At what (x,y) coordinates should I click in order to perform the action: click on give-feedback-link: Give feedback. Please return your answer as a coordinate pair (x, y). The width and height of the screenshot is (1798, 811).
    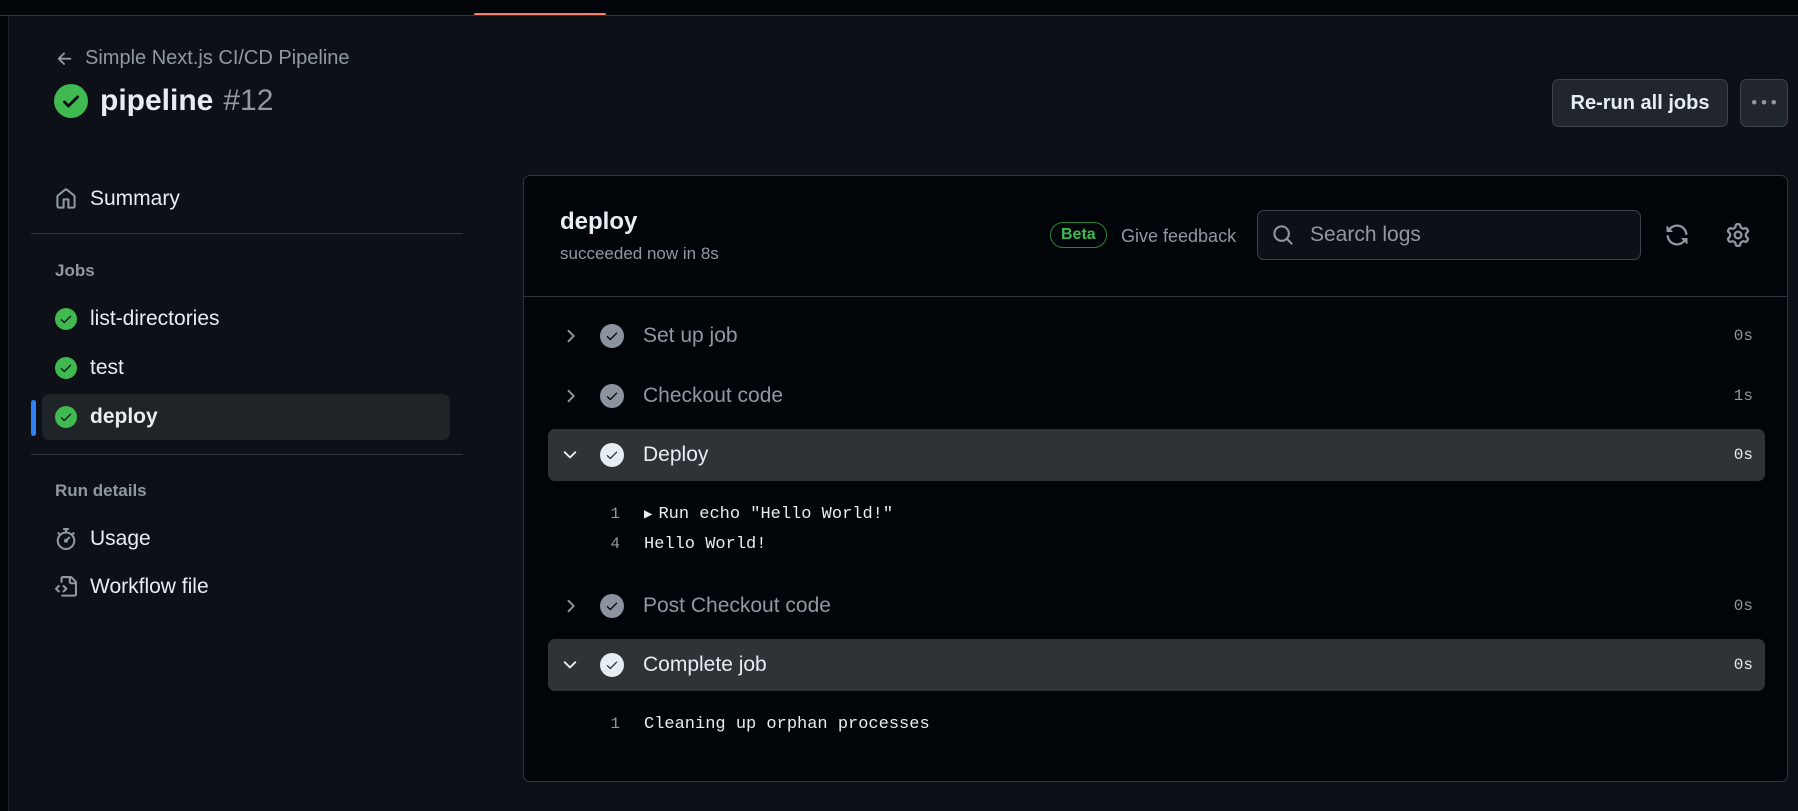
    Looking at the image, I should click on (1178, 236).